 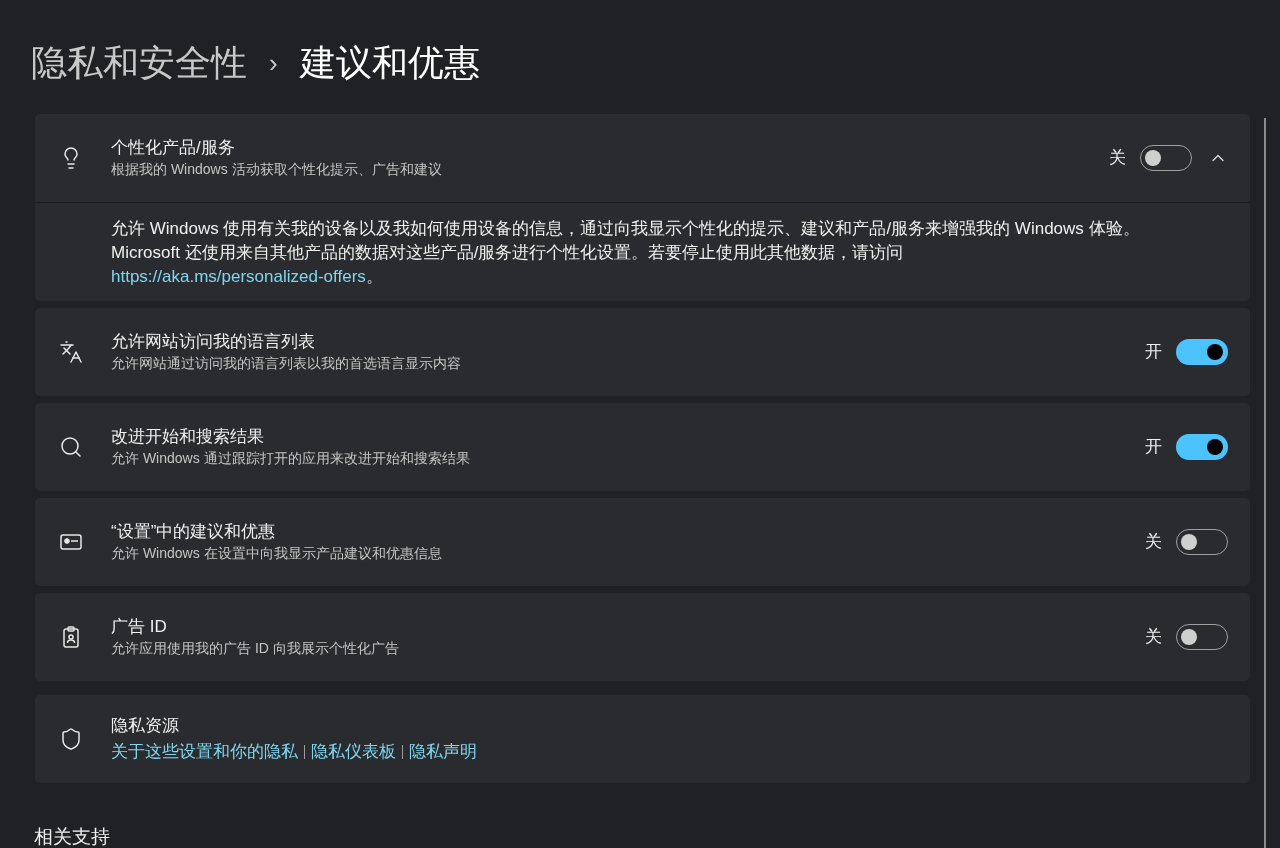 What do you see at coordinates (71, 447) in the screenshot?
I see `search-icon` at bounding box center [71, 447].